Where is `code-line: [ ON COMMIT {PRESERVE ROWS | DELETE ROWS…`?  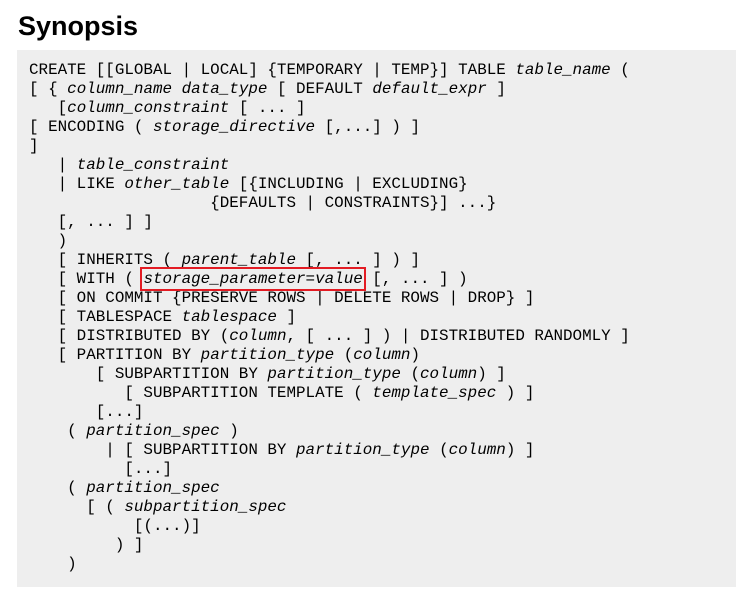 code-line: [ ON COMMIT {PRESERVE ROWS | DELETE ROWS… is located at coordinates (329, 298).